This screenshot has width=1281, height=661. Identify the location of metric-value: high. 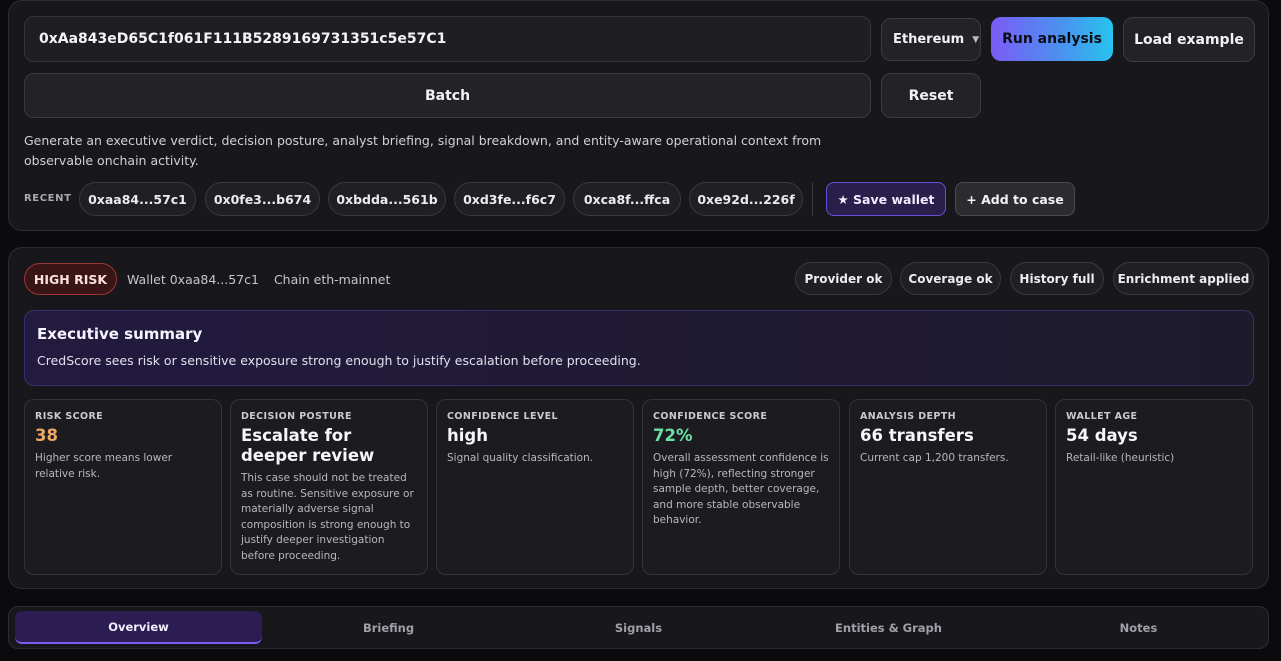
(467, 435).